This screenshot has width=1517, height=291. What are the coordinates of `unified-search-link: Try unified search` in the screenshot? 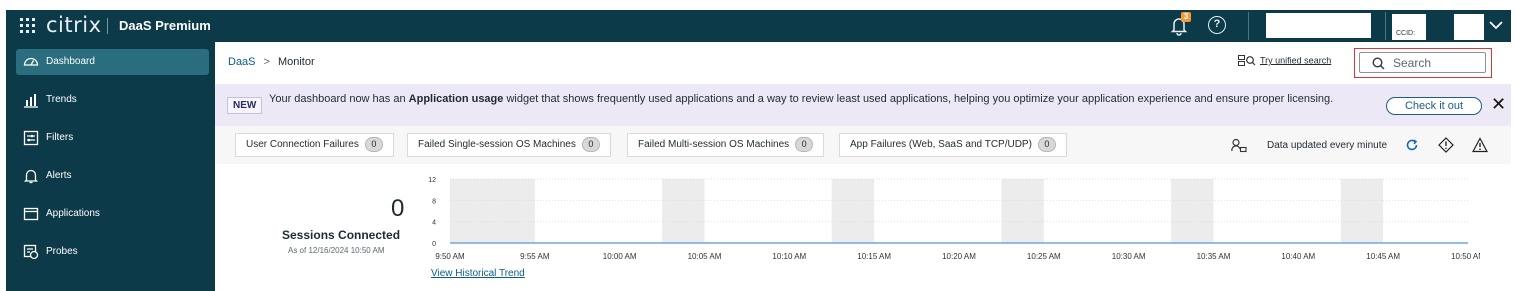 It's located at (1284, 61).